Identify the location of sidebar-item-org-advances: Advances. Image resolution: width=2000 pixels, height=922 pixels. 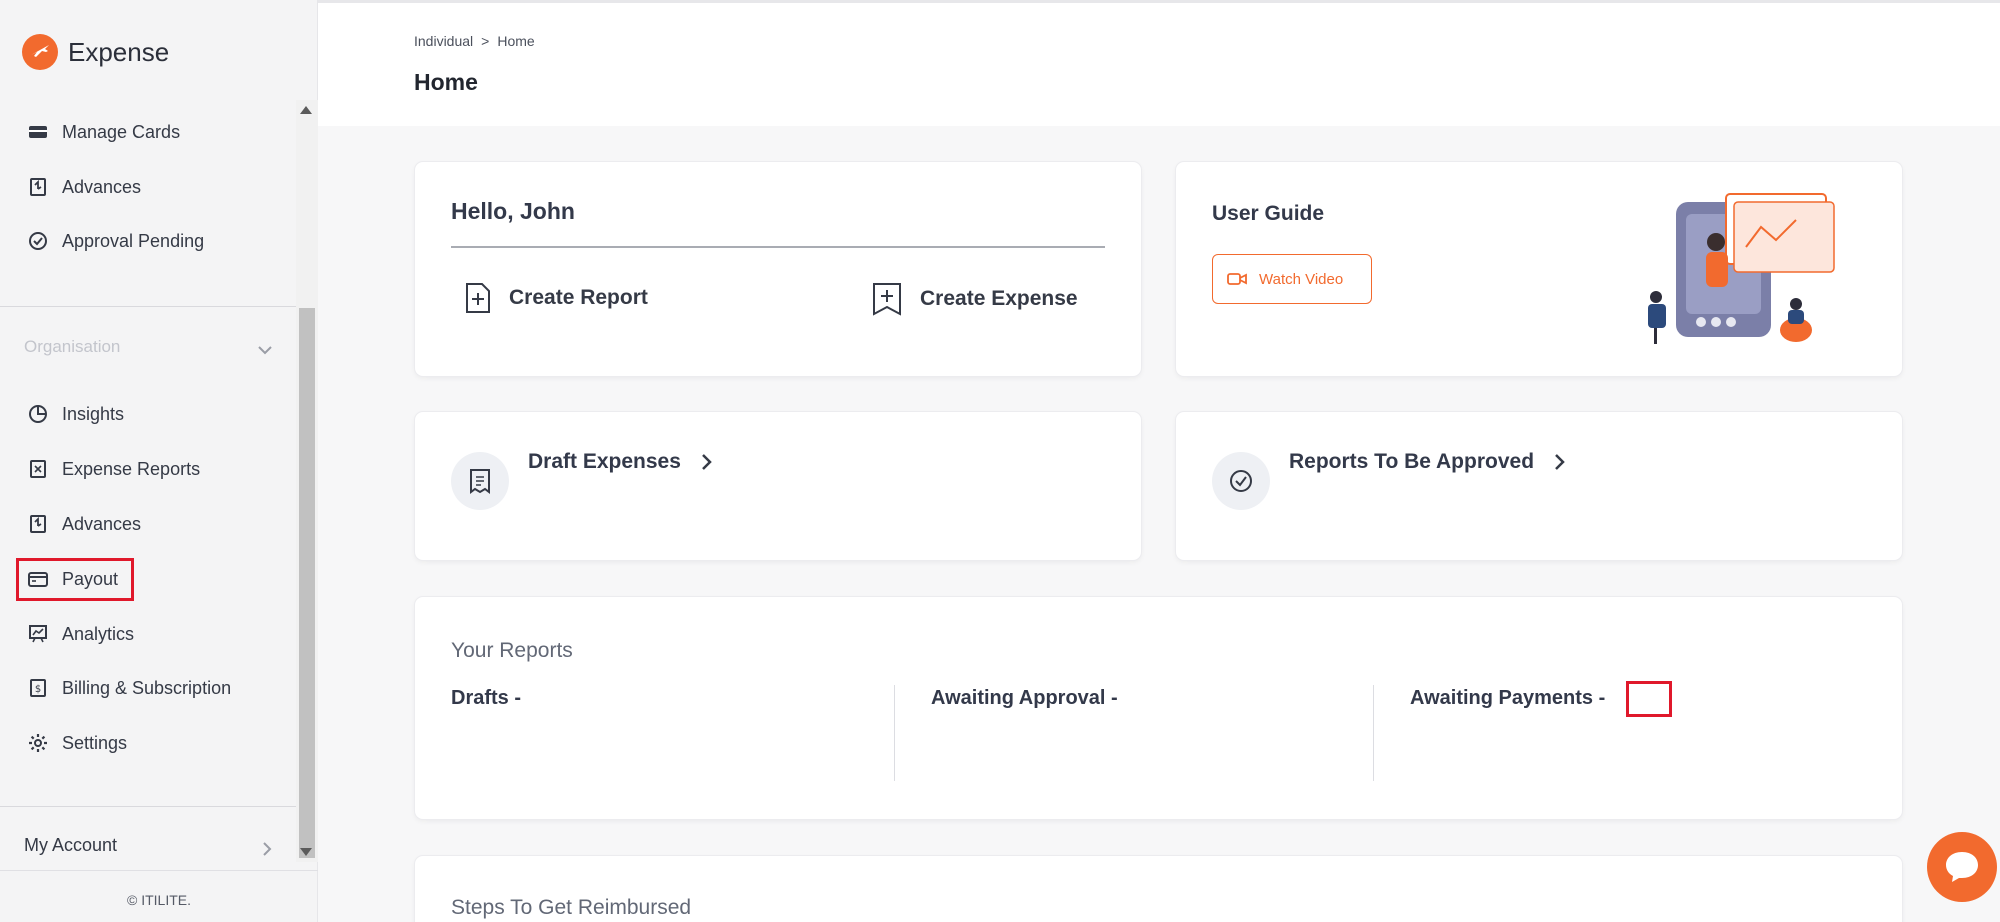
(84, 524).